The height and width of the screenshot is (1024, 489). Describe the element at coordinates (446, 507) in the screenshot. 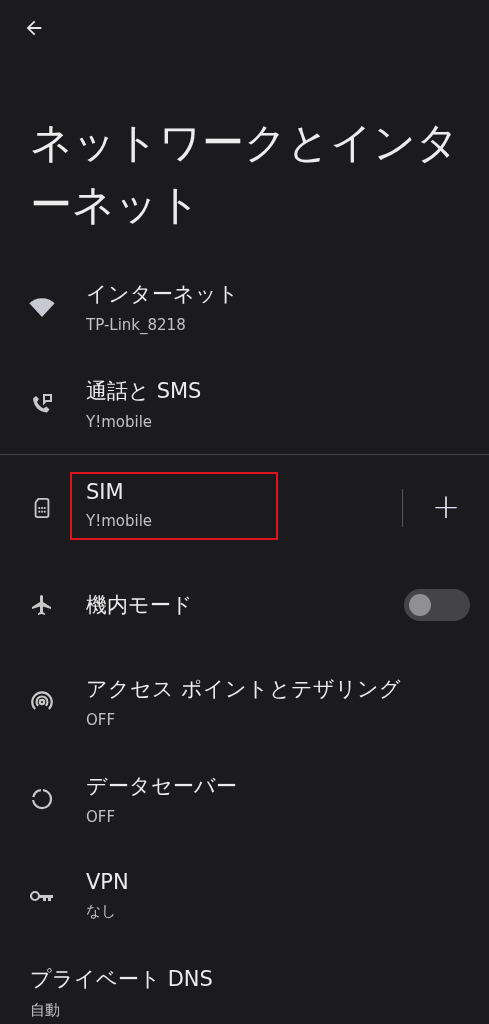

I see `add-button: +` at that location.